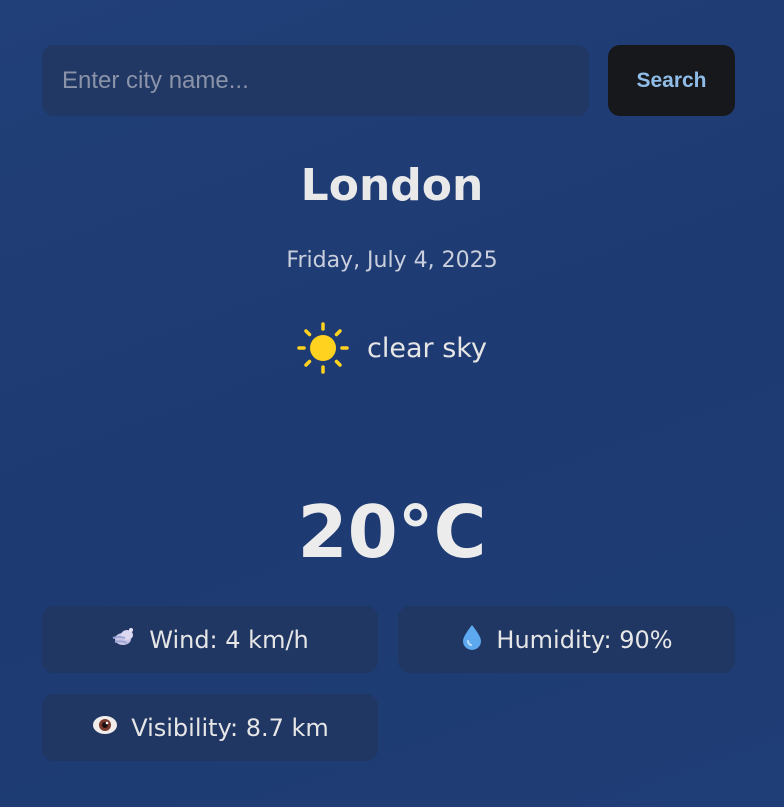 This screenshot has height=807, width=784. I want to click on search-bar: Search, so click(388, 80).